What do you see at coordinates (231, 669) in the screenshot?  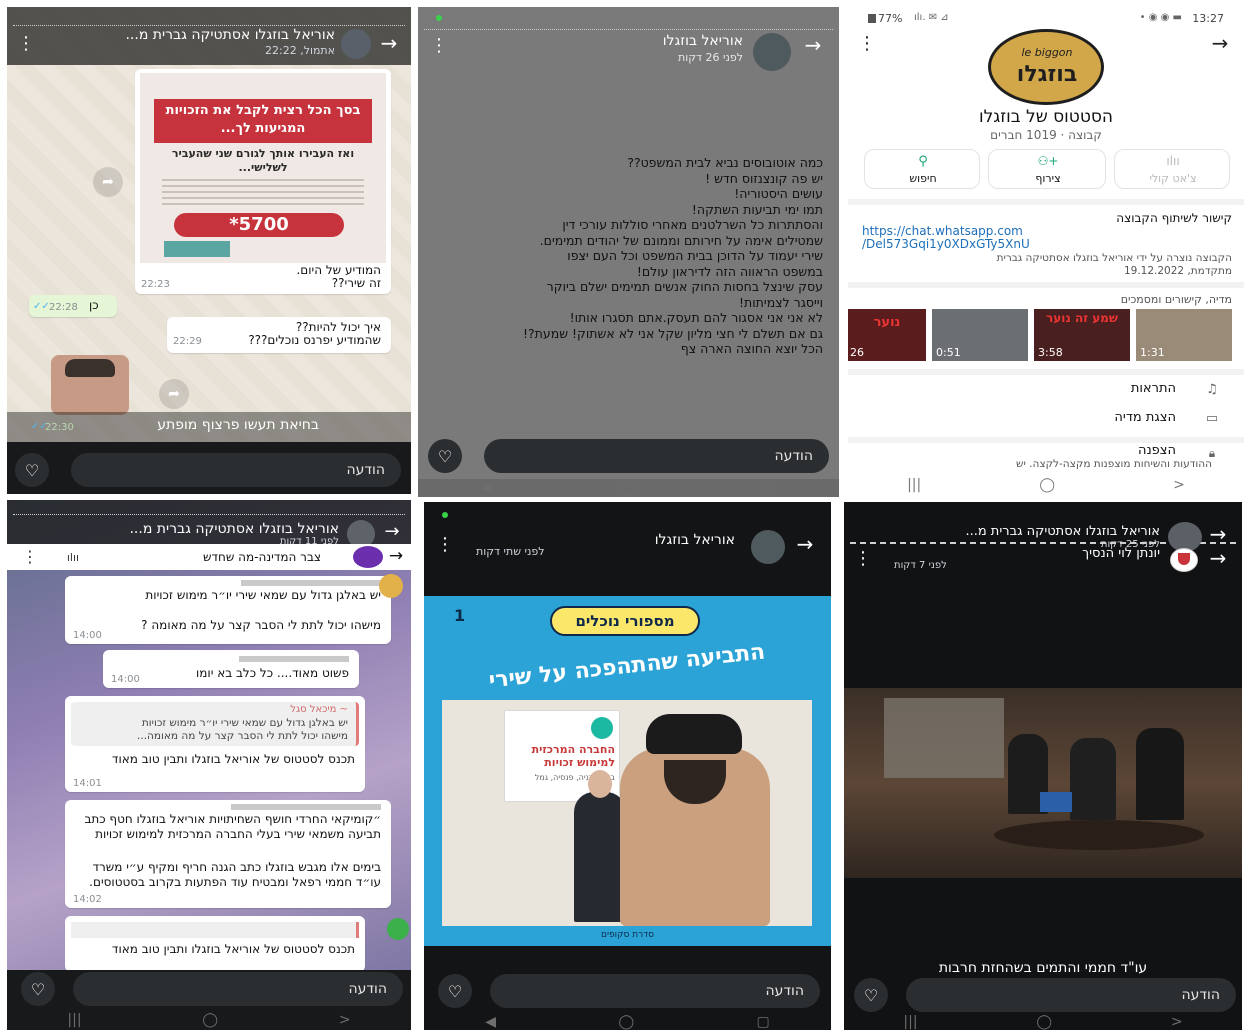 I see `chat-message: פשוט מאוד.... כל כלב בא יומו 14:00` at bounding box center [231, 669].